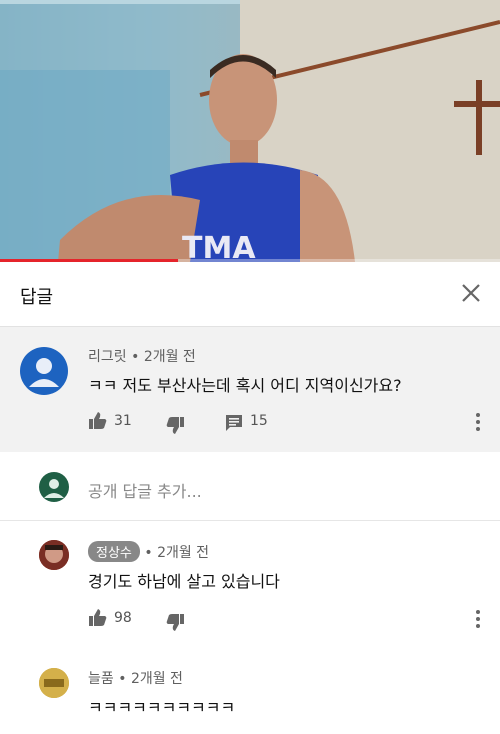 The height and width of the screenshot is (734, 500). Describe the element at coordinates (37, 297) in the screenshot. I see `page-title: 답글` at that location.